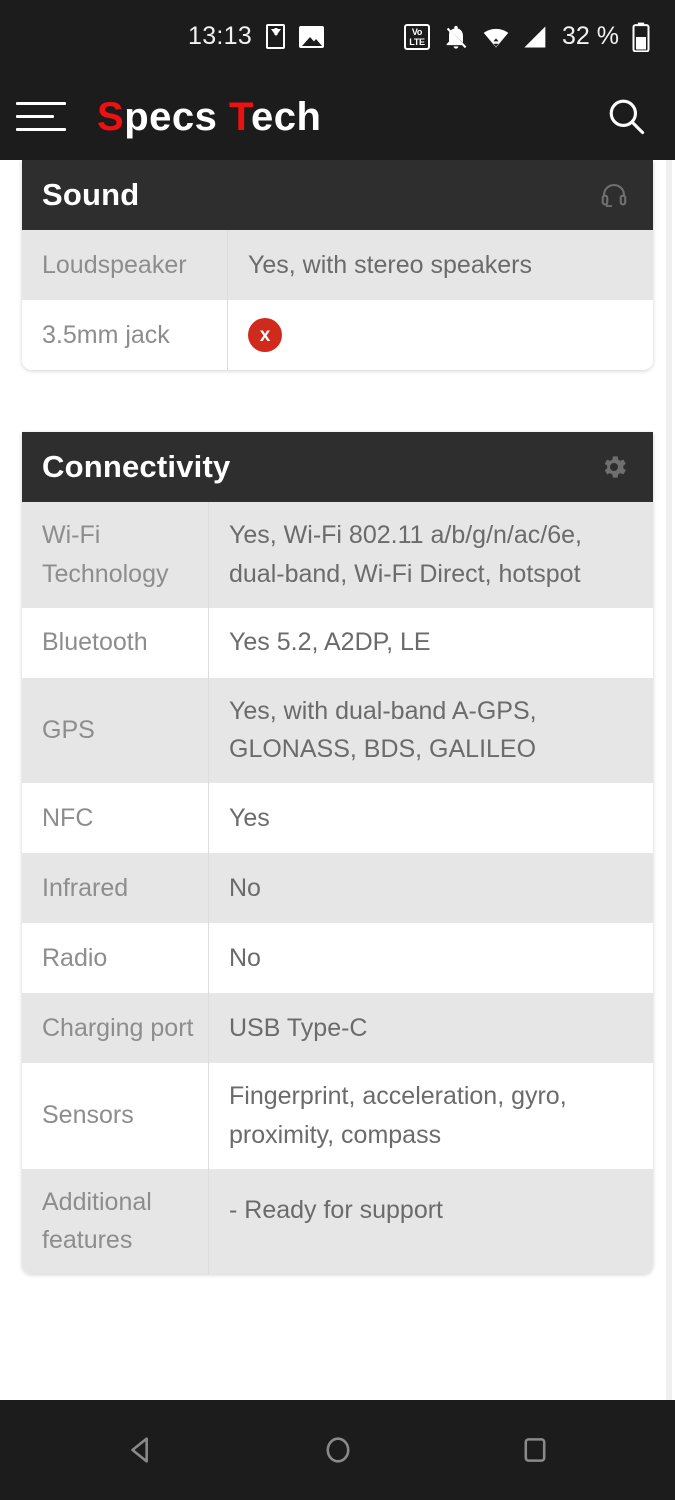  What do you see at coordinates (337, 467) in the screenshot?
I see `section-header-connectivity: Connectivity` at bounding box center [337, 467].